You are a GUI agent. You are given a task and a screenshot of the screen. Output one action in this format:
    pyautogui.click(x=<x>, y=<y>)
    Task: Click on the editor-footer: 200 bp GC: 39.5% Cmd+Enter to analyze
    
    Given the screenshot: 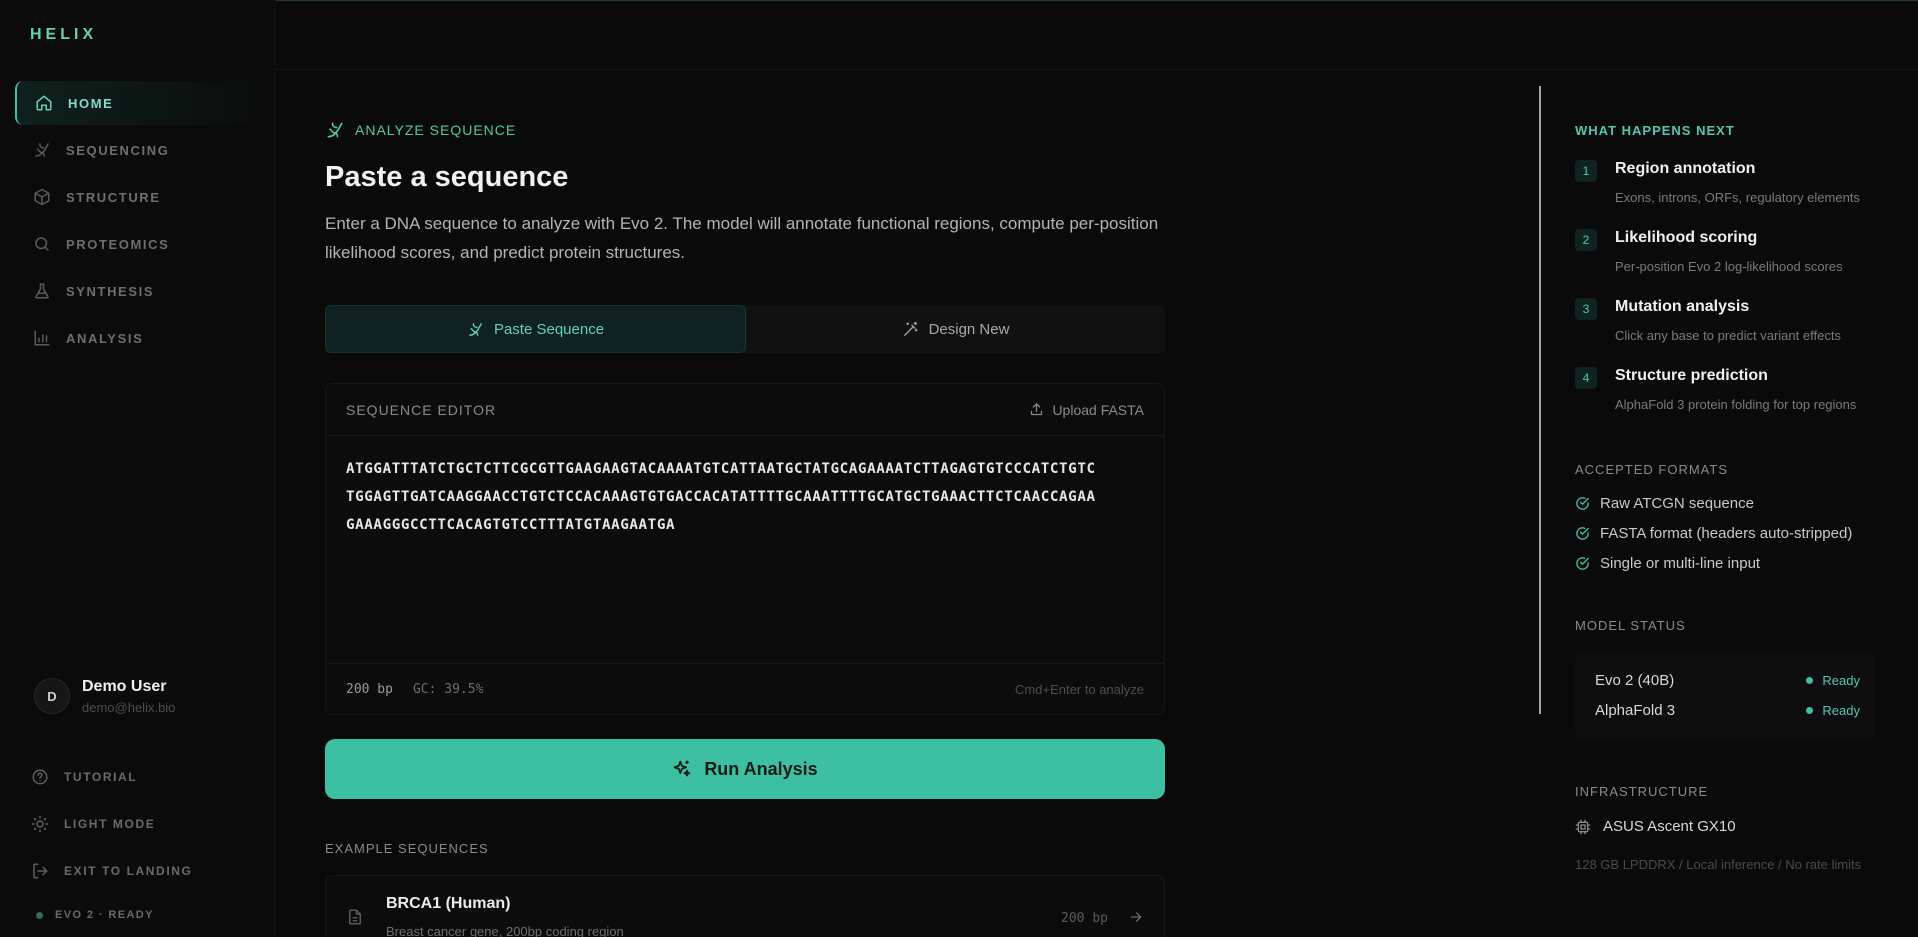 What is the action you would take?
    pyautogui.click(x=745, y=688)
    